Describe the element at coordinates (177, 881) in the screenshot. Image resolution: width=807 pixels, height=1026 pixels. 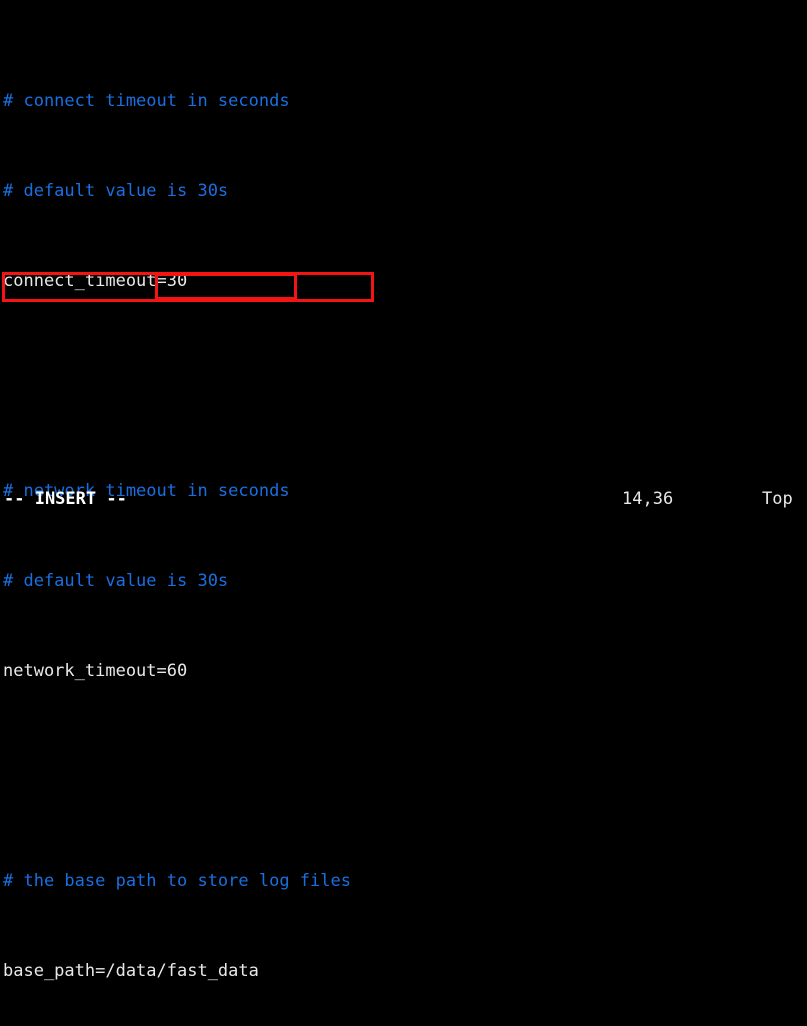
I see `buffer-line: # the base path to store log files` at that location.